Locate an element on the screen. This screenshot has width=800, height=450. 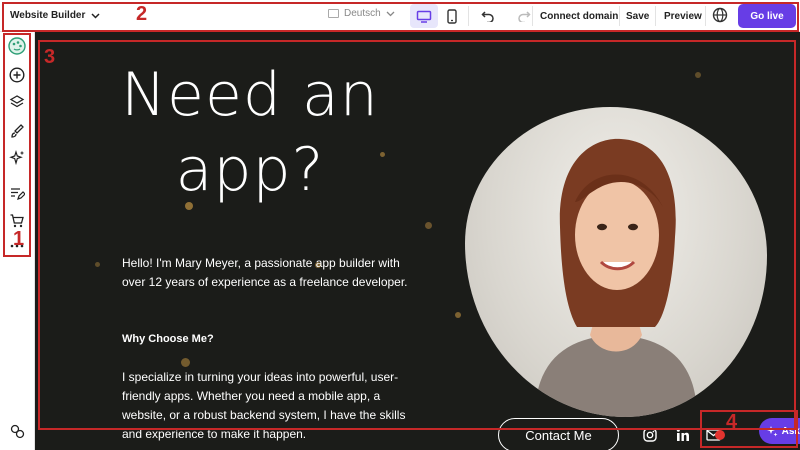
connect-domain-button: Connect domain is located at coordinates (579, 16).